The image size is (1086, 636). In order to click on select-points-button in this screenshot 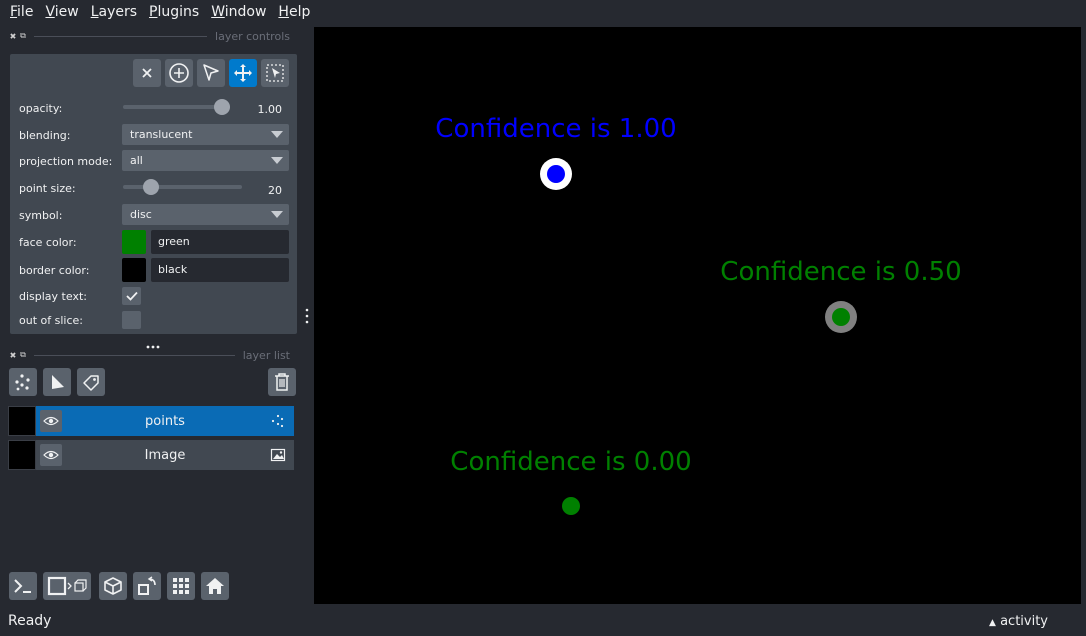, I will do `click(211, 73)`.